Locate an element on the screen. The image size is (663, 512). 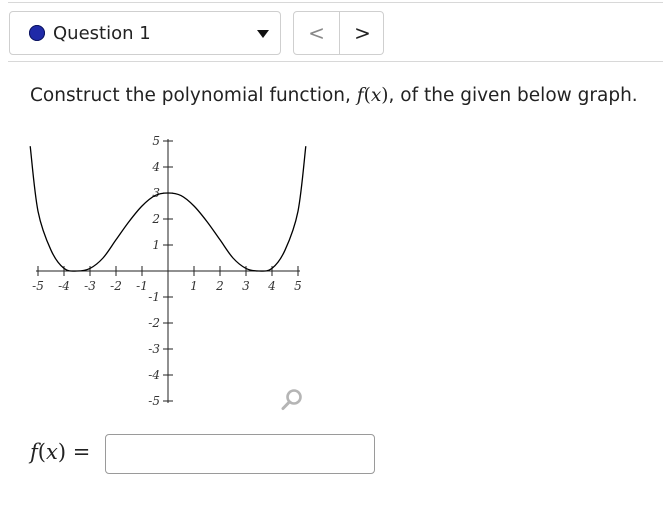
prompt-open-paren: ( is located at coordinates (367, 95).